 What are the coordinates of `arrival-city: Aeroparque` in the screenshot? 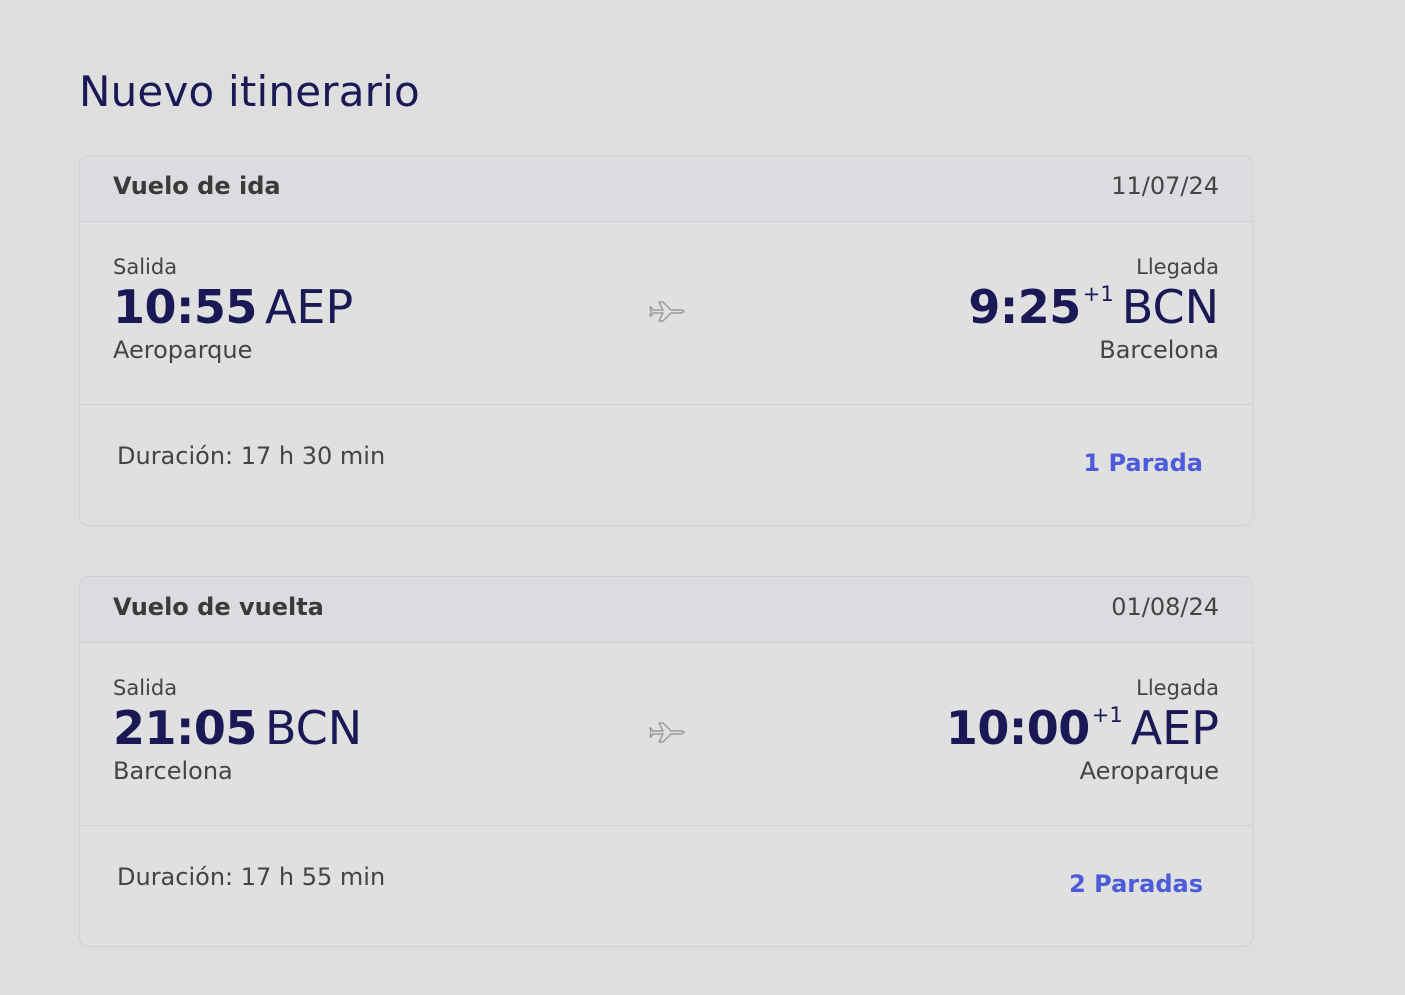 It's located at (1149, 771).